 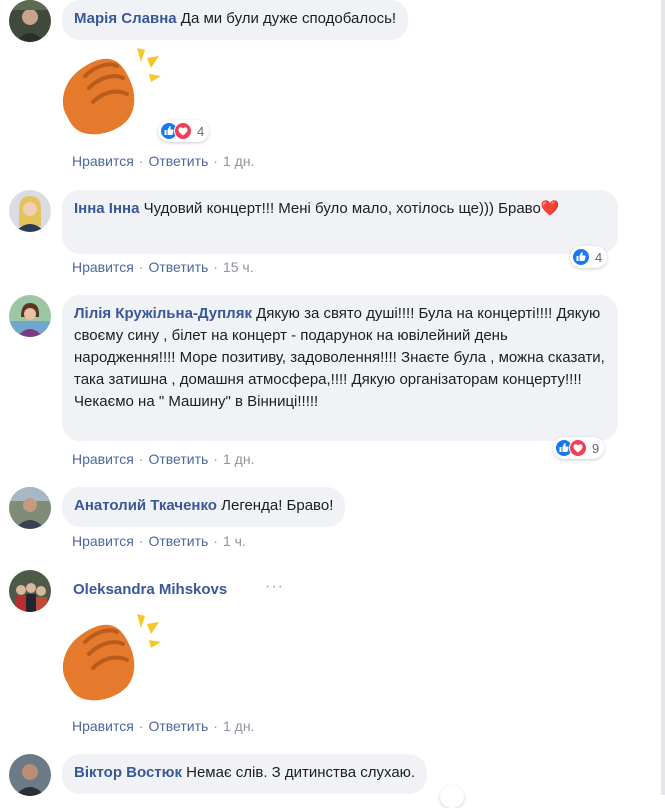 What do you see at coordinates (663, 397) in the screenshot?
I see `scrollbar` at bounding box center [663, 397].